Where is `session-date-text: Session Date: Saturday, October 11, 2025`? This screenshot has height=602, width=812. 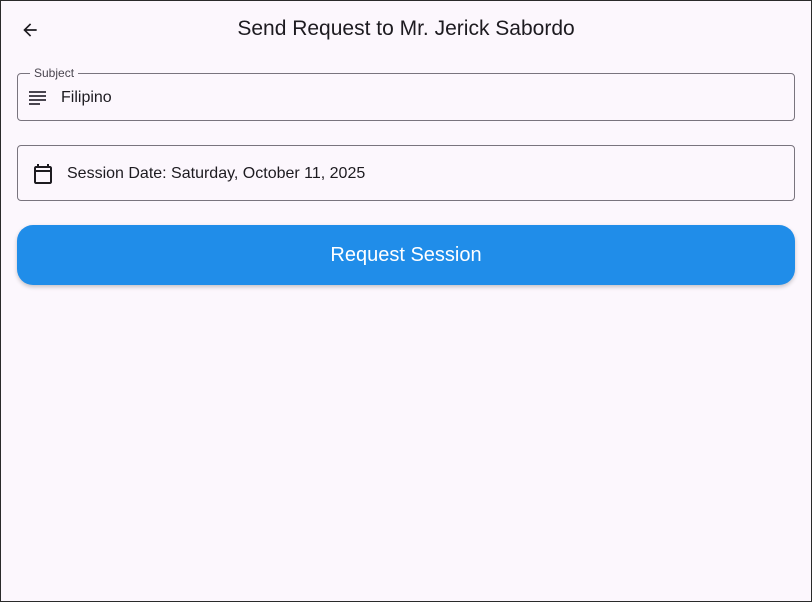 session-date-text: Session Date: Saturday, October 11, 2025 is located at coordinates (216, 173).